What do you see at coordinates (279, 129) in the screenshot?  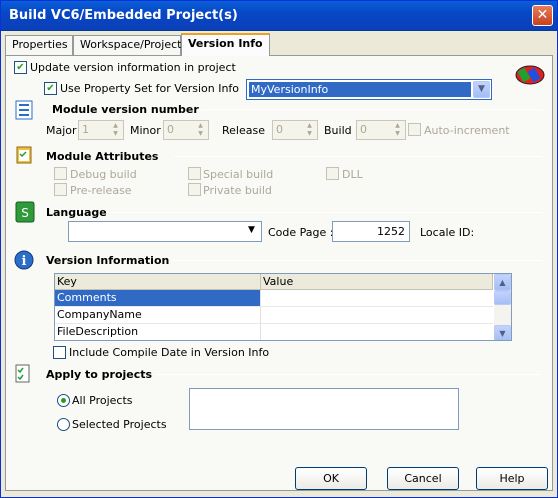 I see `release-value: 0` at bounding box center [279, 129].